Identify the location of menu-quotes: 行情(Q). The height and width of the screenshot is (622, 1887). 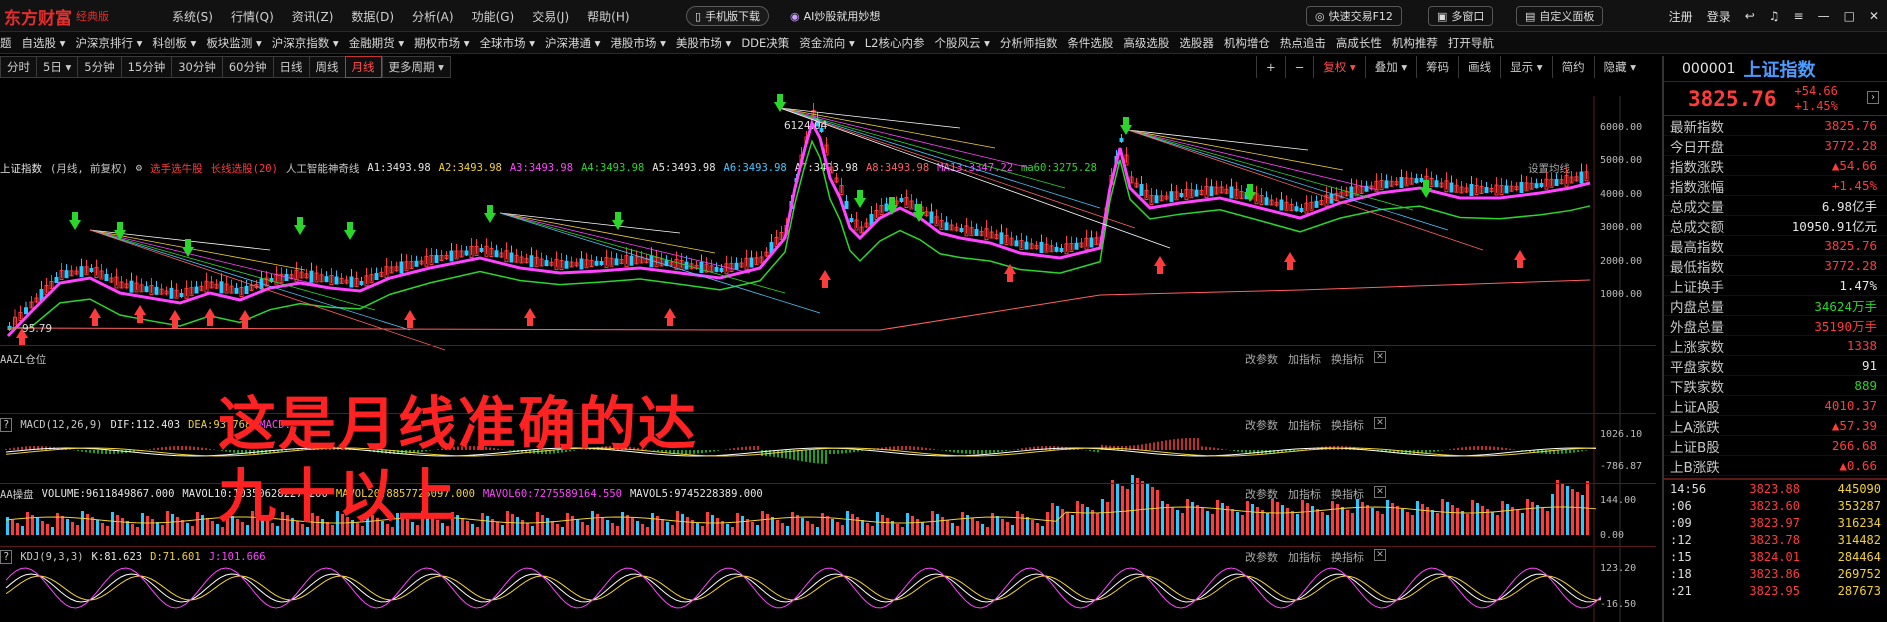
(252, 16).